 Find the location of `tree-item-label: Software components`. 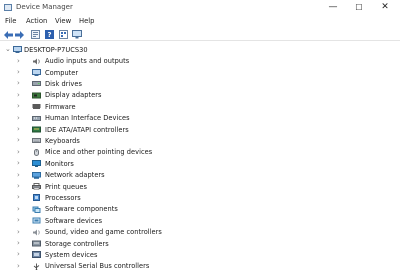

tree-item-label: Software components is located at coordinates (81, 209).